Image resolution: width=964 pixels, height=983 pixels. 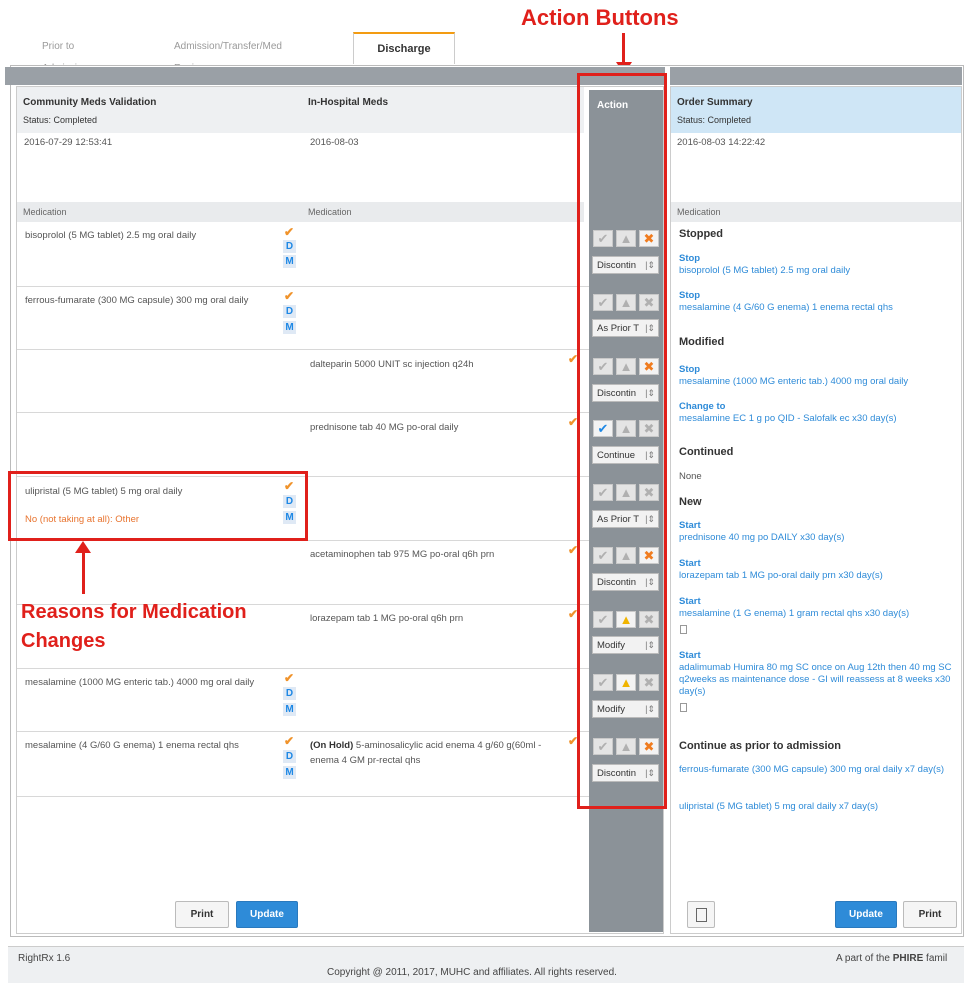 I want to click on phire-bold: PHIRE, so click(x=908, y=958).